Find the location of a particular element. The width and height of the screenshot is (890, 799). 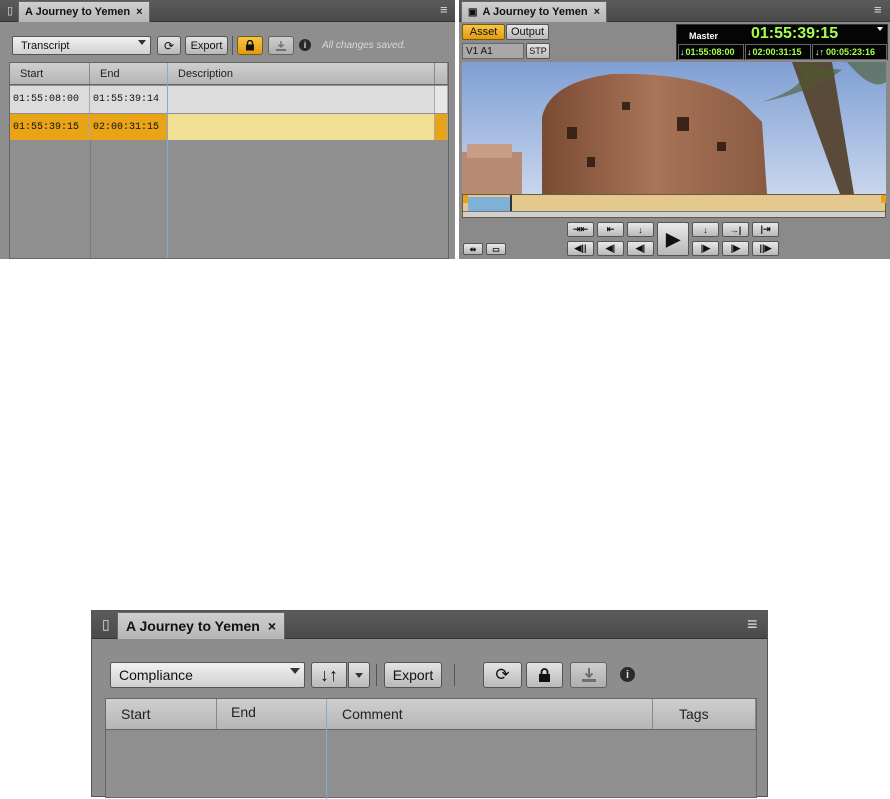

row-scroll-gutter is located at coordinates (441, 99).